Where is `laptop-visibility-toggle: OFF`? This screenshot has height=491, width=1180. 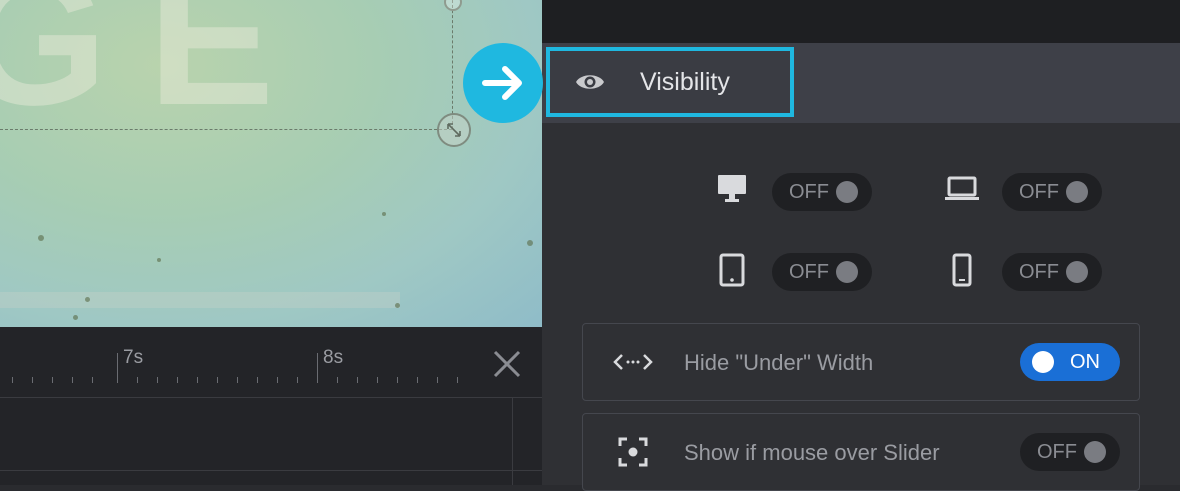 laptop-visibility-toggle: OFF is located at coordinates (1052, 192).